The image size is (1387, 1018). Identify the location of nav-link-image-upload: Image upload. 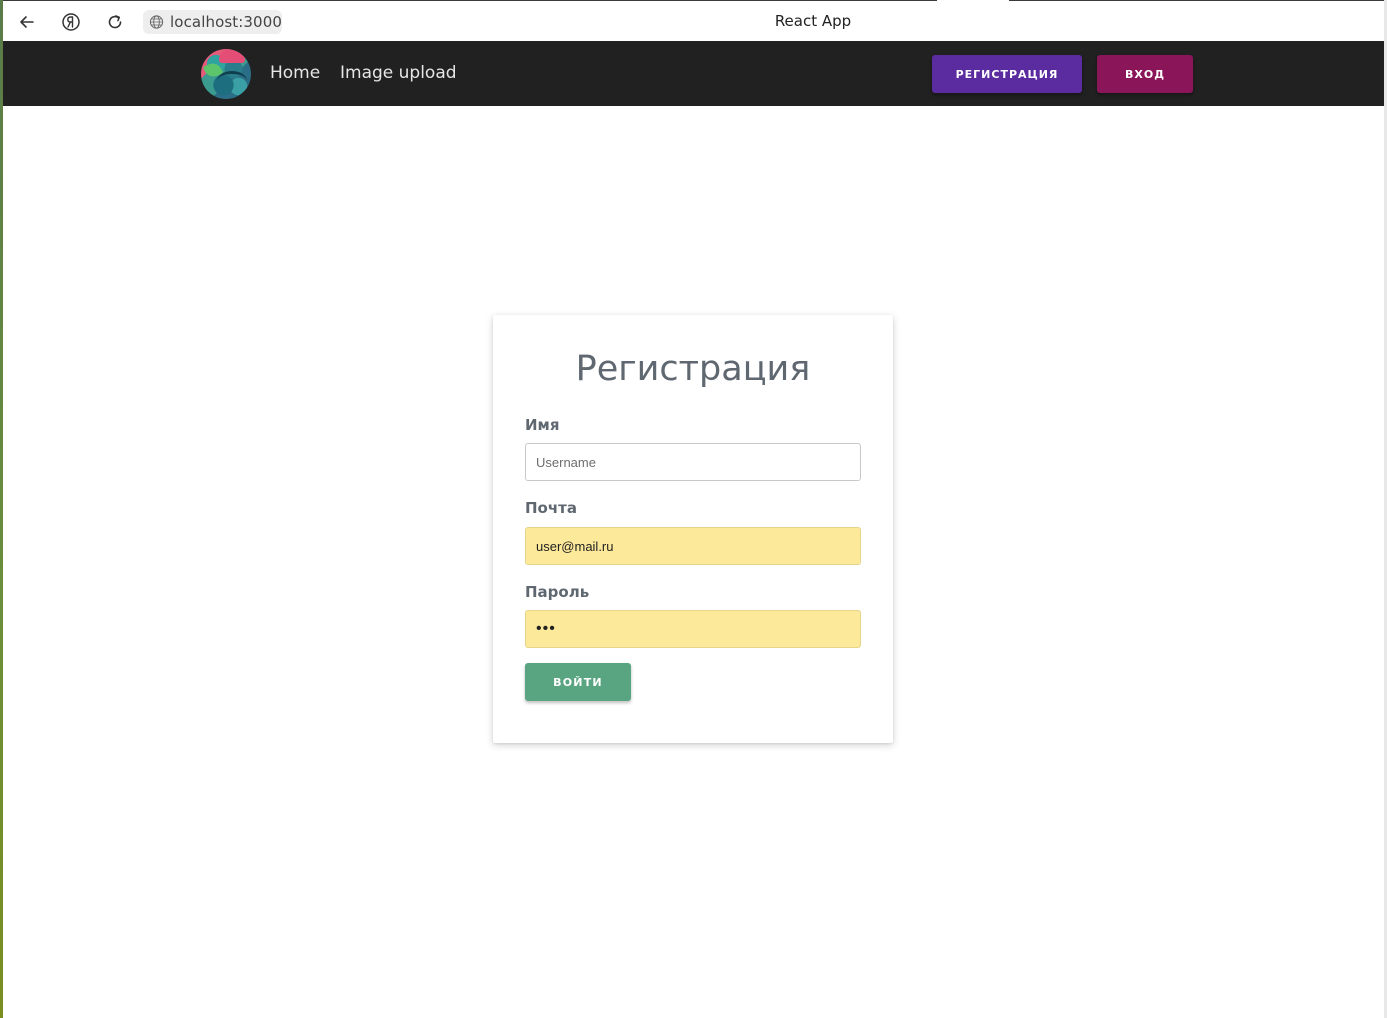
(398, 73).